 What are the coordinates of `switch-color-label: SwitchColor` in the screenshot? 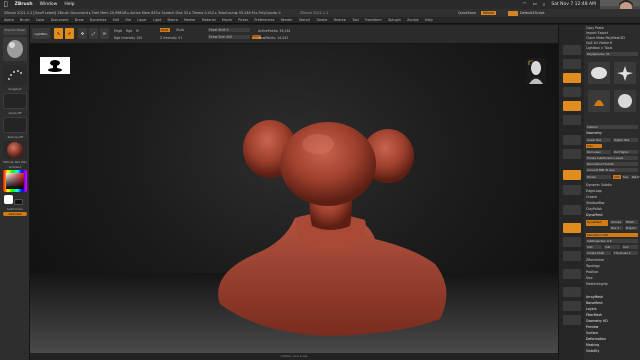 It's located at (15, 209).